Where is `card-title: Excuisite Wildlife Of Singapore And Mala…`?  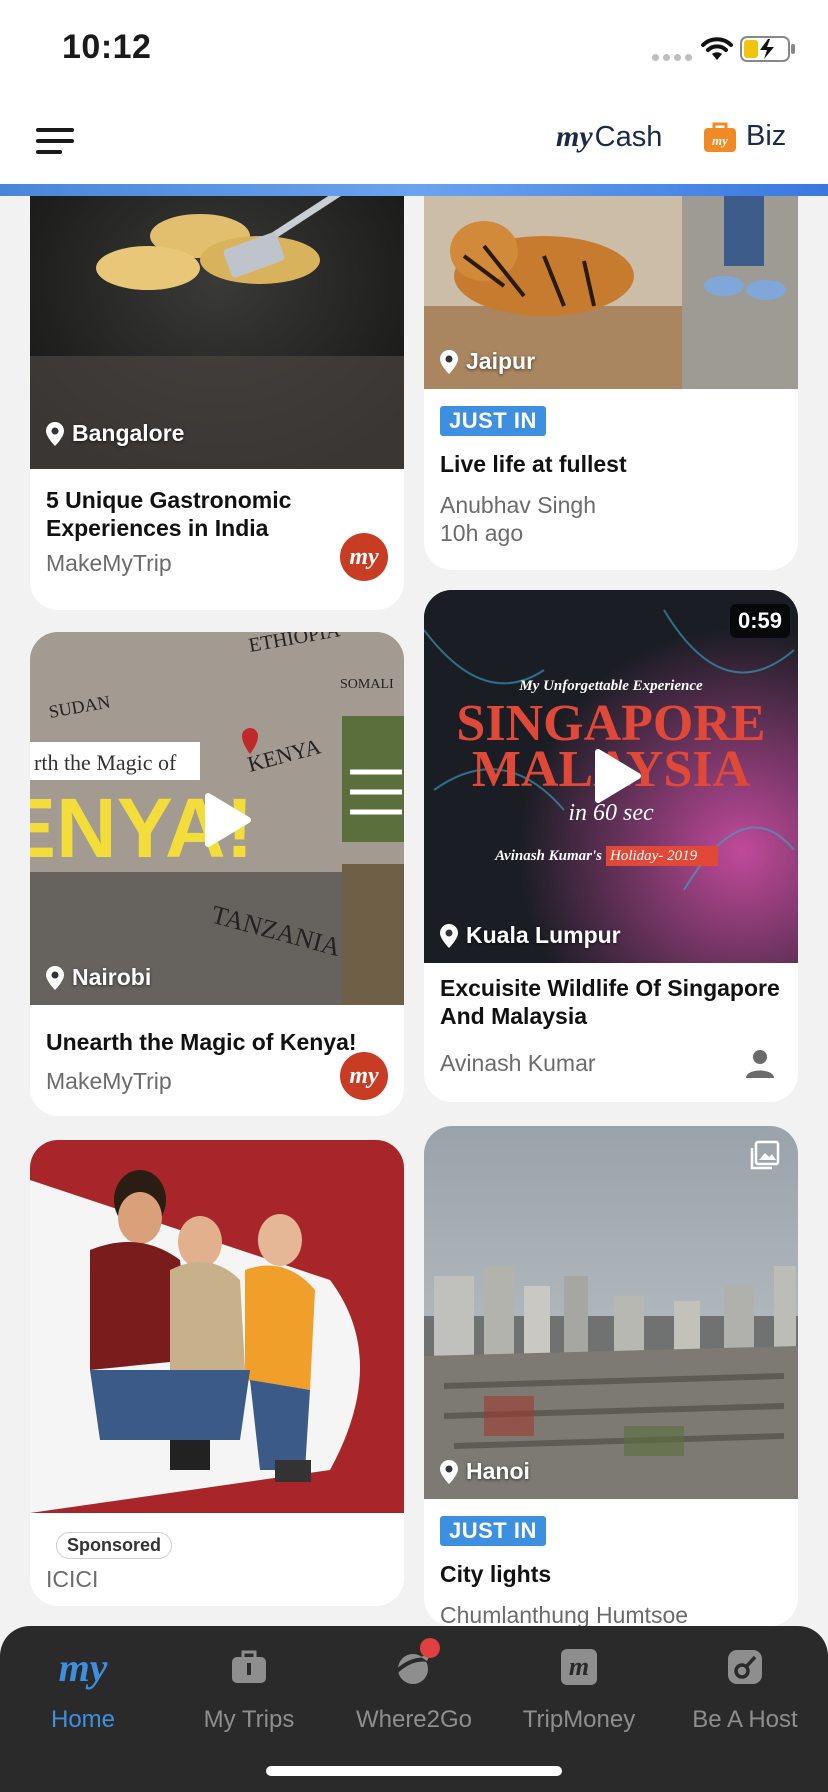 card-title: Excuisite Wildlife Of Singapore And Mala… is located at coordinates (610, 1002).